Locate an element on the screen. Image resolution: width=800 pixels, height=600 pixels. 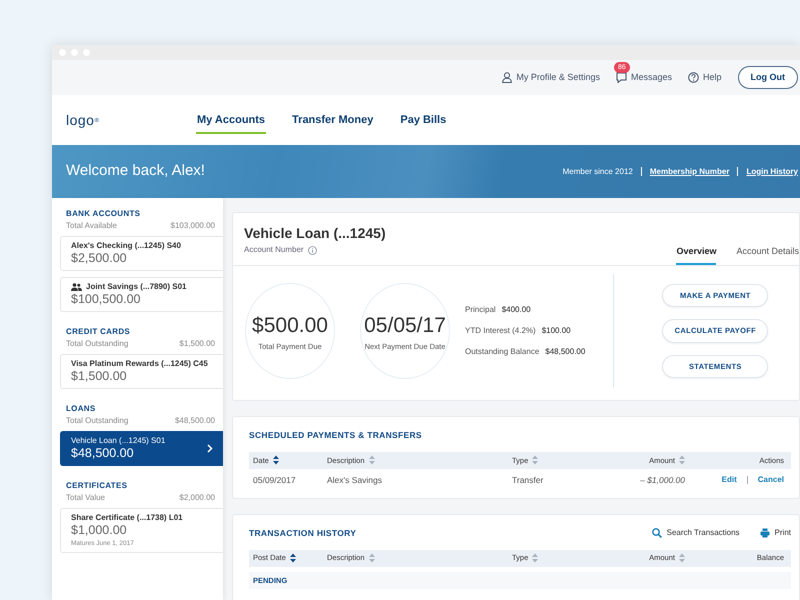
toolbar-link: Search Transactions is located at coordinates (696, 533).